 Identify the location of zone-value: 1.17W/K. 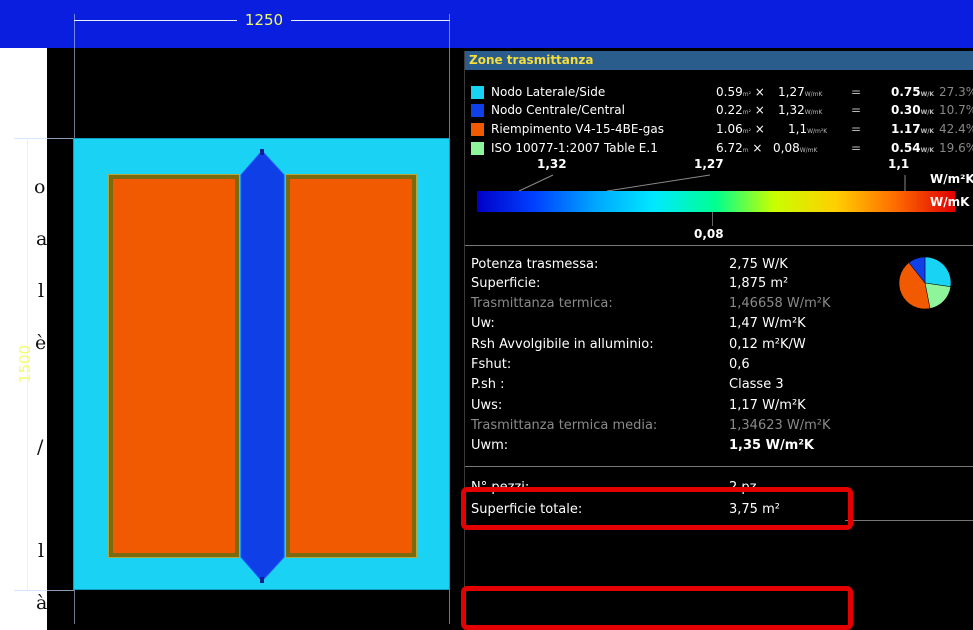
(913, 129).